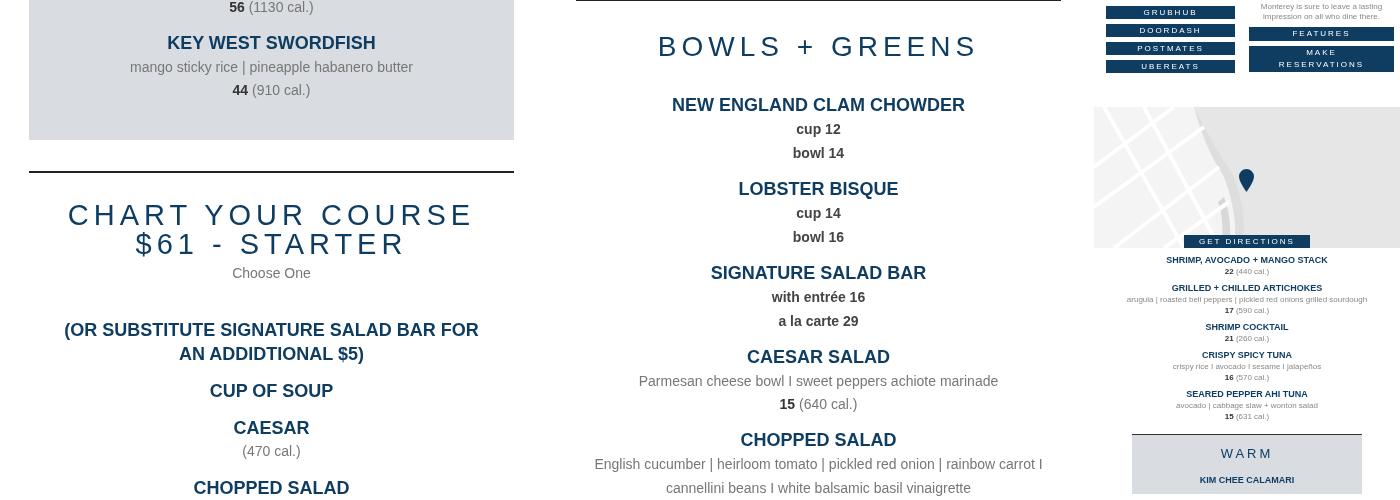 Image resolution: width=1400 pixels, height=500 pixels. What do you see at coordinates (1247, 310) in the screenshot?
I see `price-text: 17 (590 cal.)` at bounding box center [1247, 310].